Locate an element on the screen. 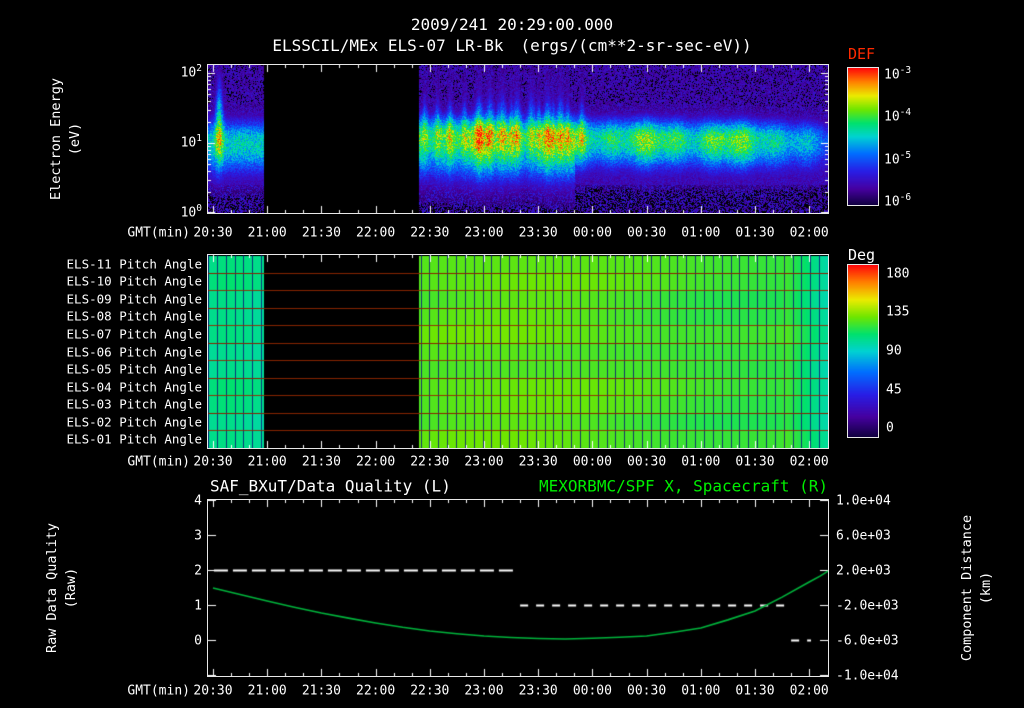  plot-title-units: (ergs/(cm**2-sr-sec-eV)) is located at coordinates (636, 45).